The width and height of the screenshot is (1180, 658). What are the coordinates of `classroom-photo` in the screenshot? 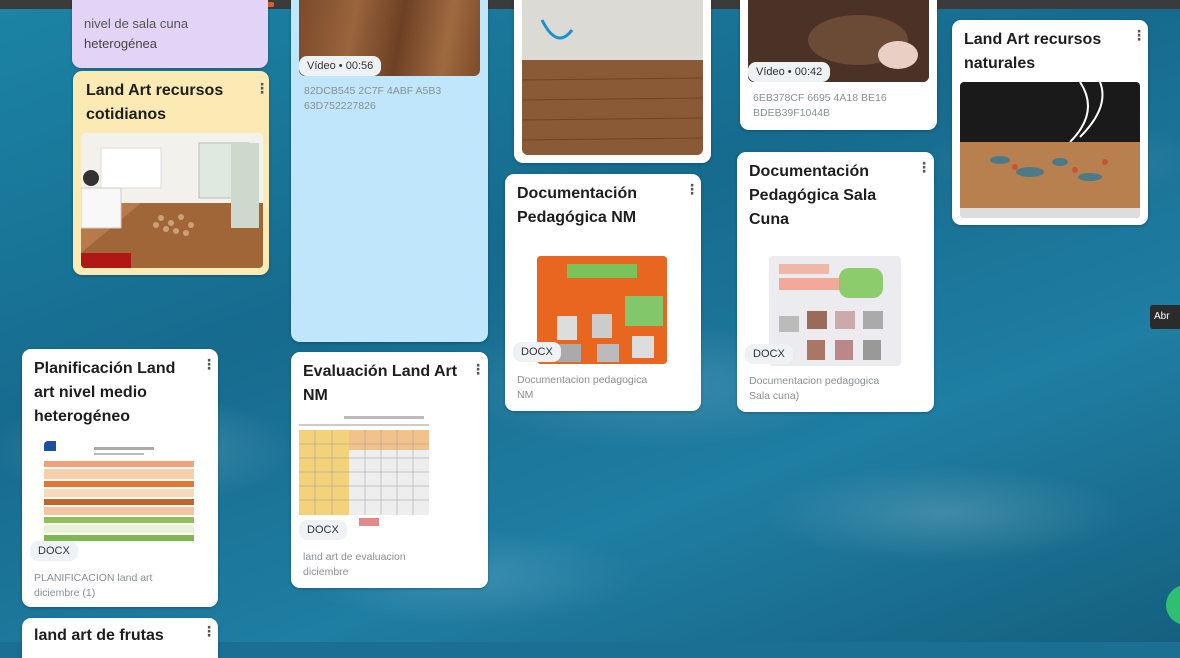 It's located at (172, 200).